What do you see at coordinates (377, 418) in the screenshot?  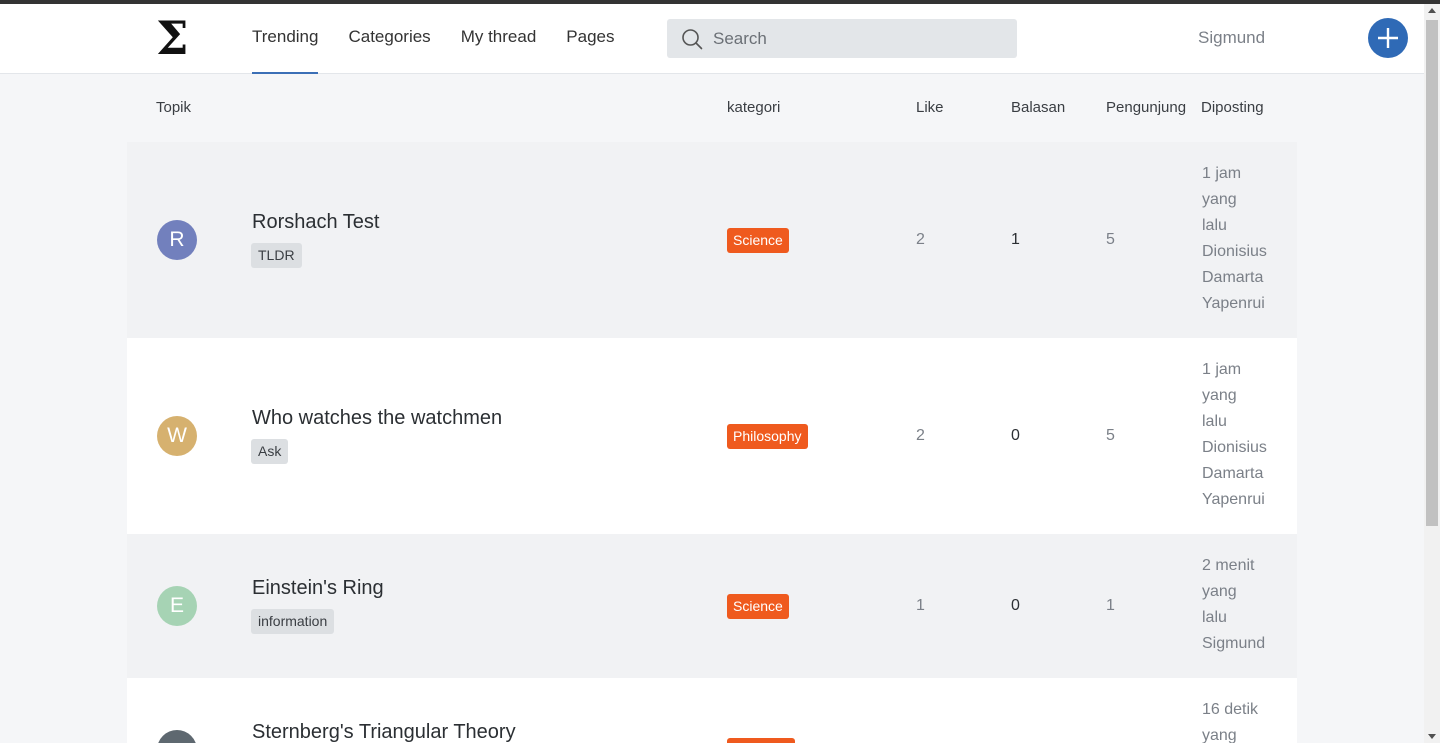 I see `thread-title: Who watches the watchmen` at bounding box center [377, 418].